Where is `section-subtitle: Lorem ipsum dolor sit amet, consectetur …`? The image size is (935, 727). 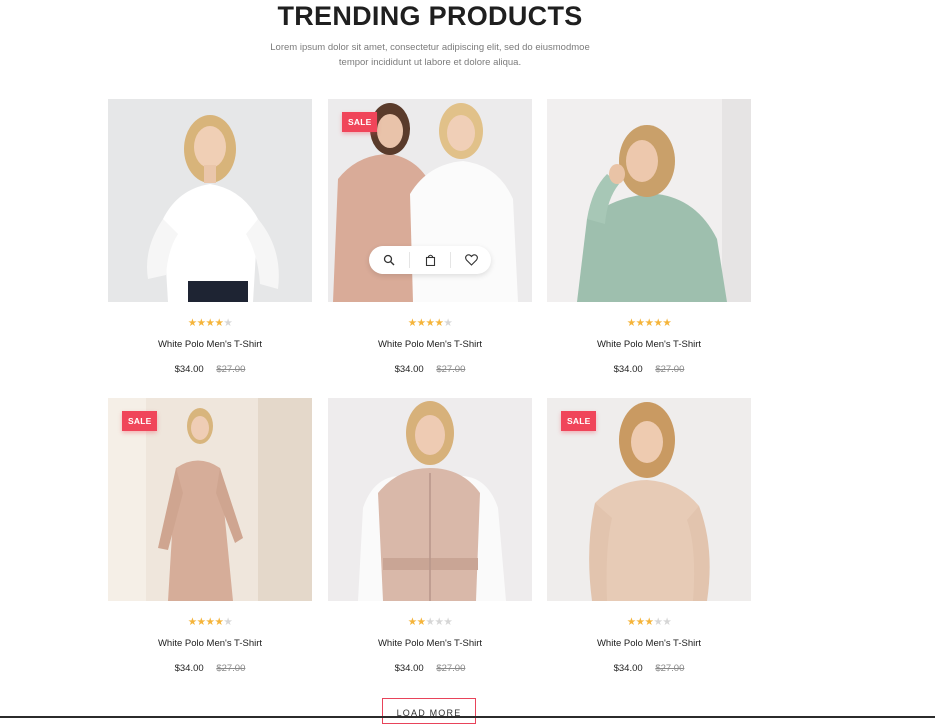
section-subtitle: Lorem ipsum dolor sit amet, consectetur … is located at coordinates (430, 55).